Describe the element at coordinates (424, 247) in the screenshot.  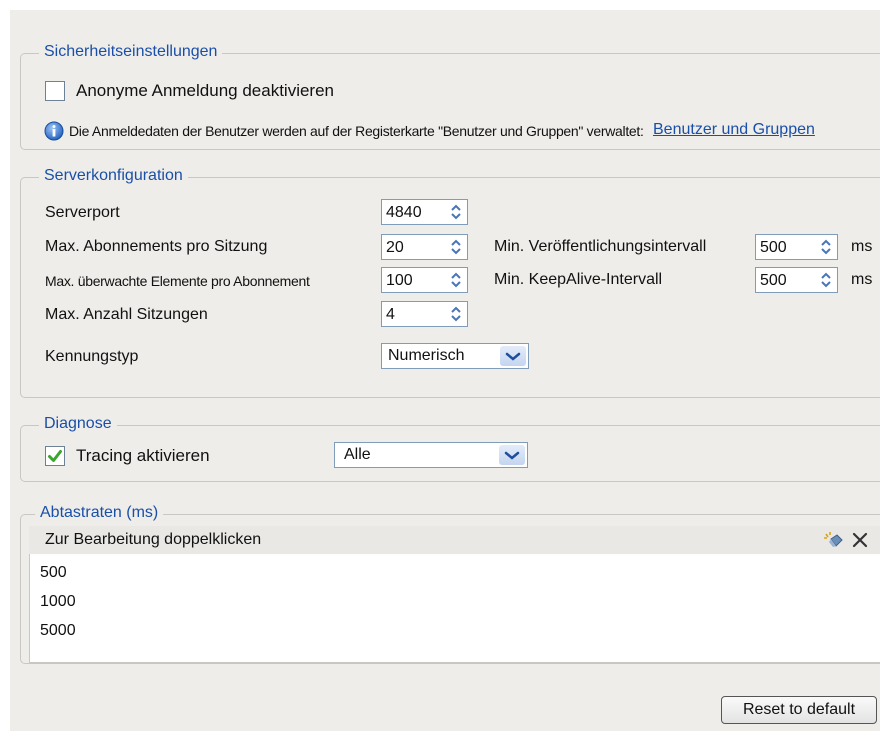
I see `max-subscriptions-spinner: 20` at that location.